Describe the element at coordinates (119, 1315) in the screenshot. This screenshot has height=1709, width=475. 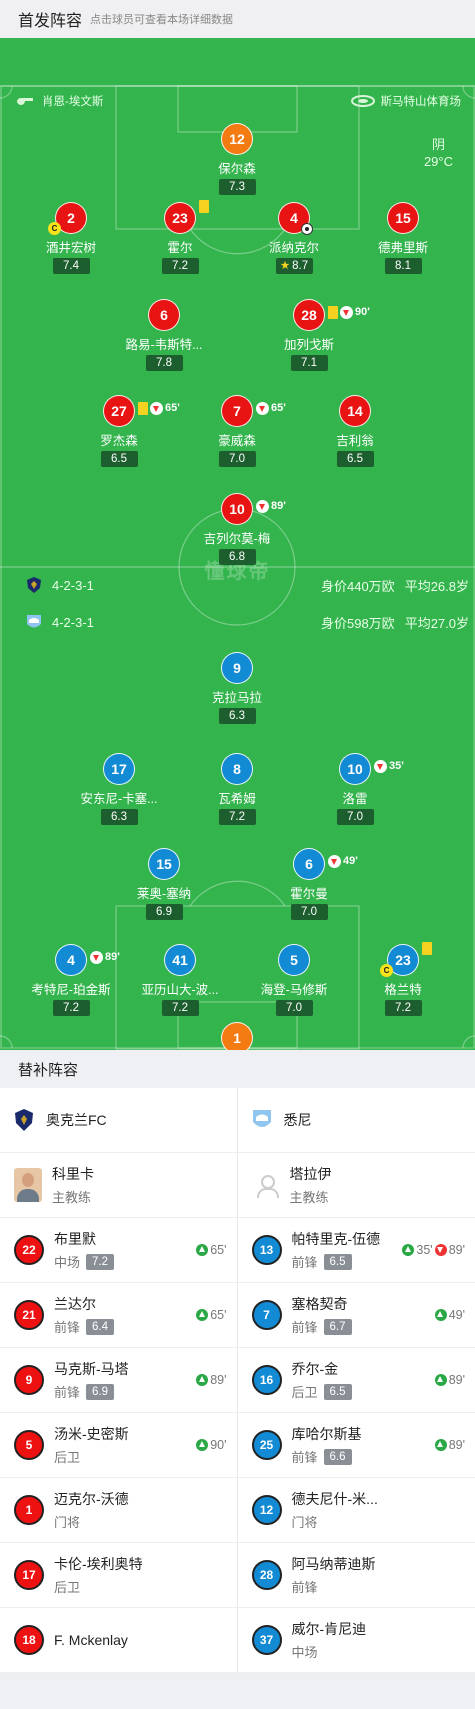
I see `sub-player-cell: 21 兰达尔 前锋 6.4 65'` at that location.